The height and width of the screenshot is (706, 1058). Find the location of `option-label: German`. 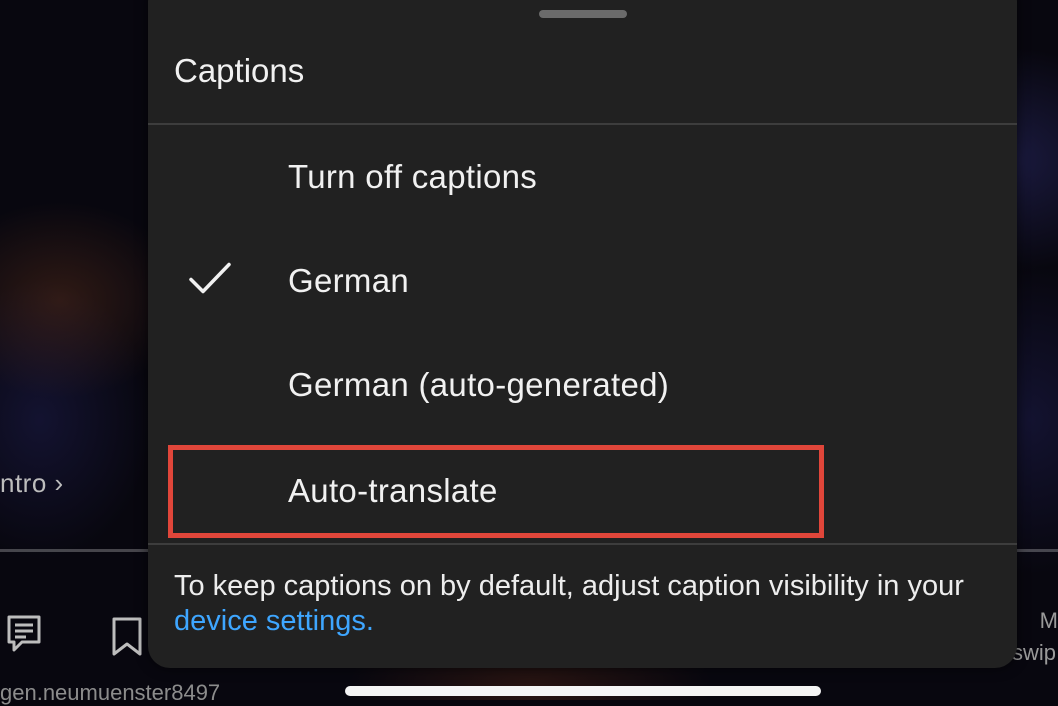

option-label: German is located at coordinates (349, 280).